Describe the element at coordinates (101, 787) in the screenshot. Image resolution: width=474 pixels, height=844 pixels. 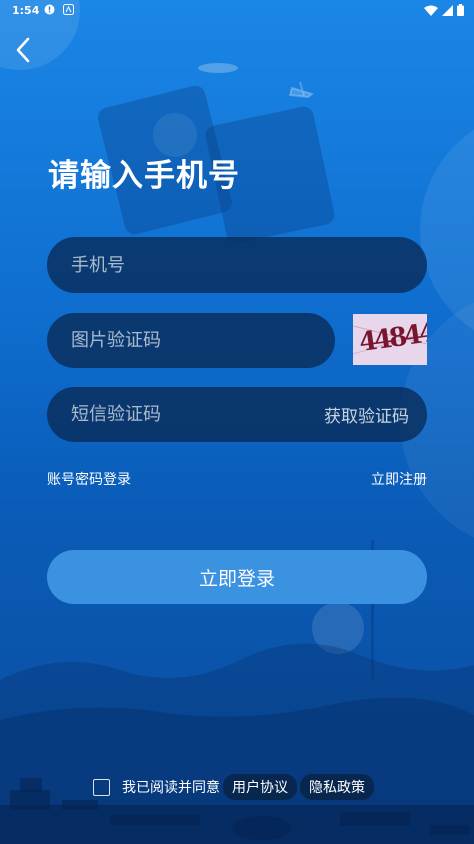
I see `agreement-checkbox` at that location.